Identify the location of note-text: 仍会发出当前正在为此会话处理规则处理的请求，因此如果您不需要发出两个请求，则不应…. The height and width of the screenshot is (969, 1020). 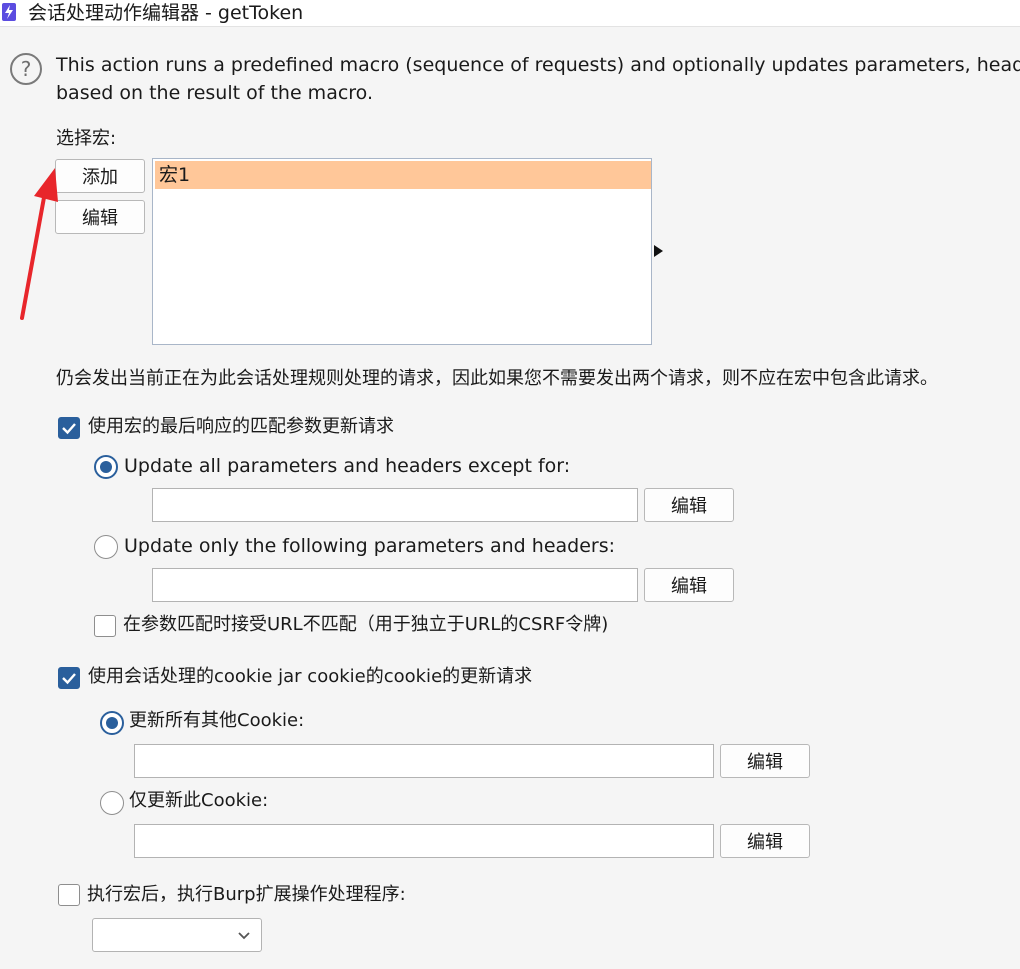
(497, 378).